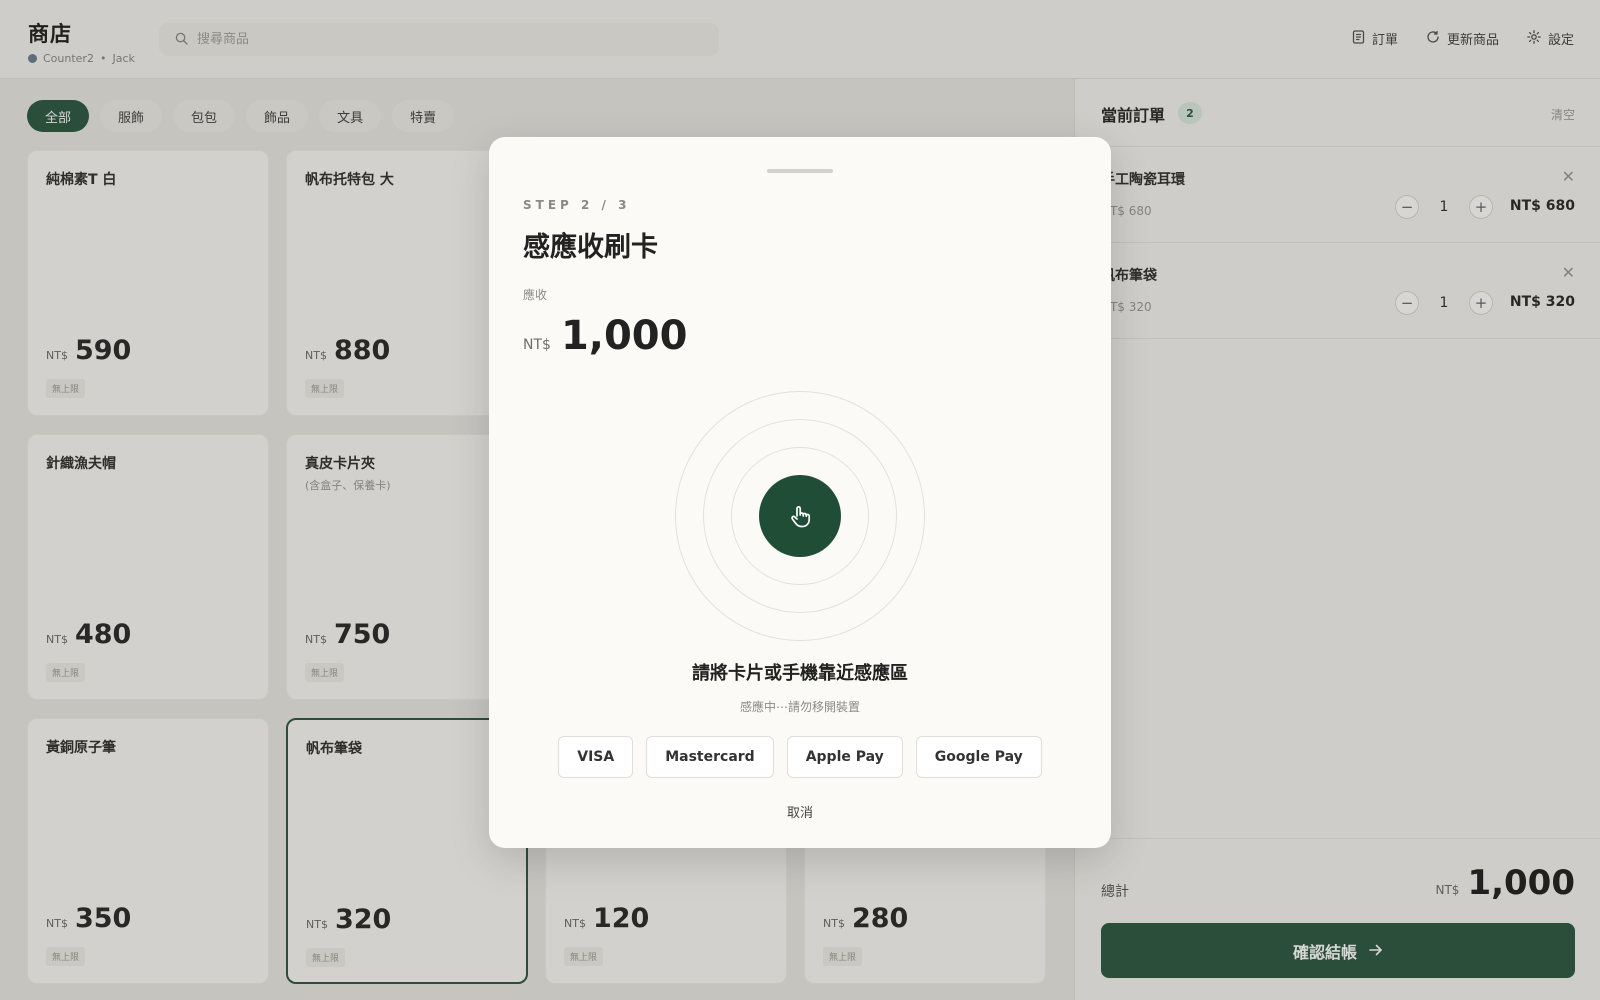 The height and width of the screenshot is (1000, 1600). Describe the element at coordinates (710, 757) in the screenshot. I see `mastercard-button: Mastercard` at that location.